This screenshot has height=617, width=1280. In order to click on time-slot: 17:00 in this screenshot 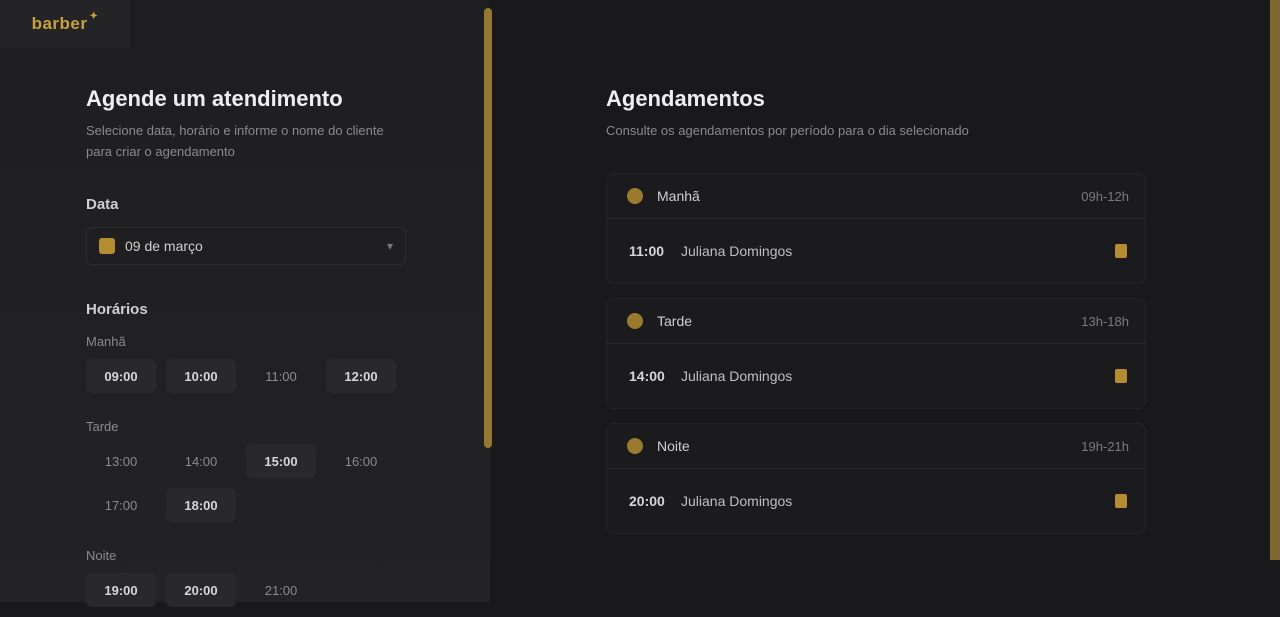, I will do `click(121, 505)`.